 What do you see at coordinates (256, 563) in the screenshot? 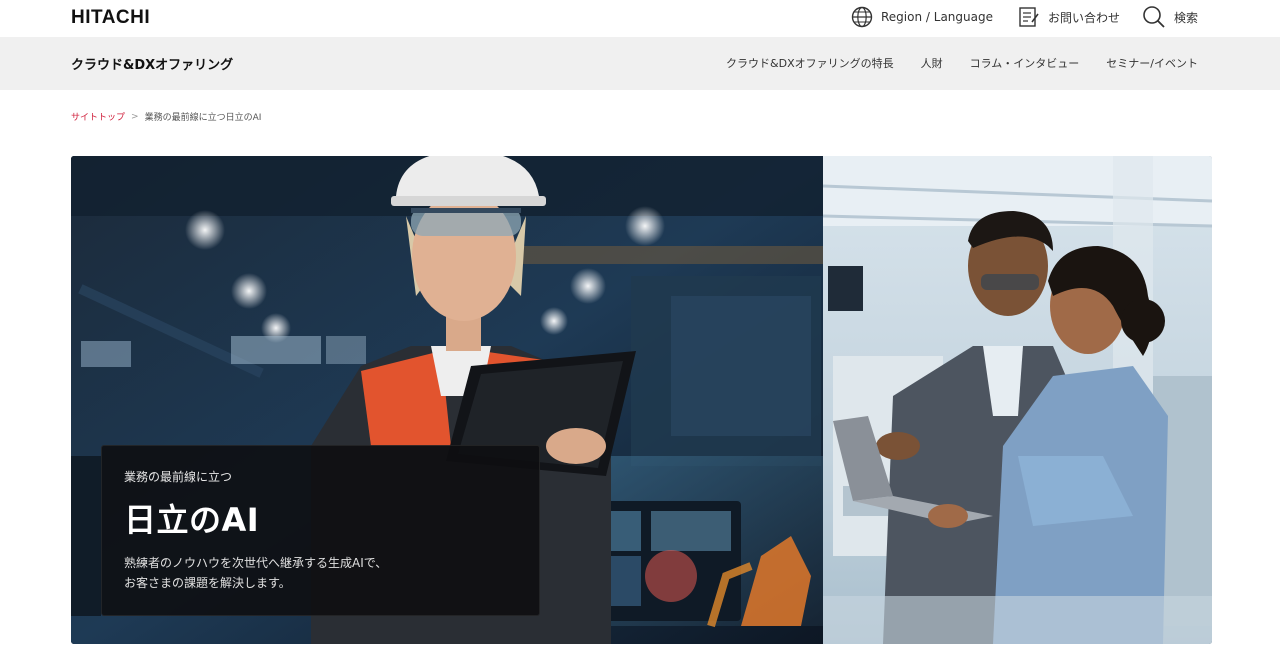
I see `hero-description-line-1: 熟練者のノウハウを次世代へ継承する生成AIで、` at bounding box center [256, 563].